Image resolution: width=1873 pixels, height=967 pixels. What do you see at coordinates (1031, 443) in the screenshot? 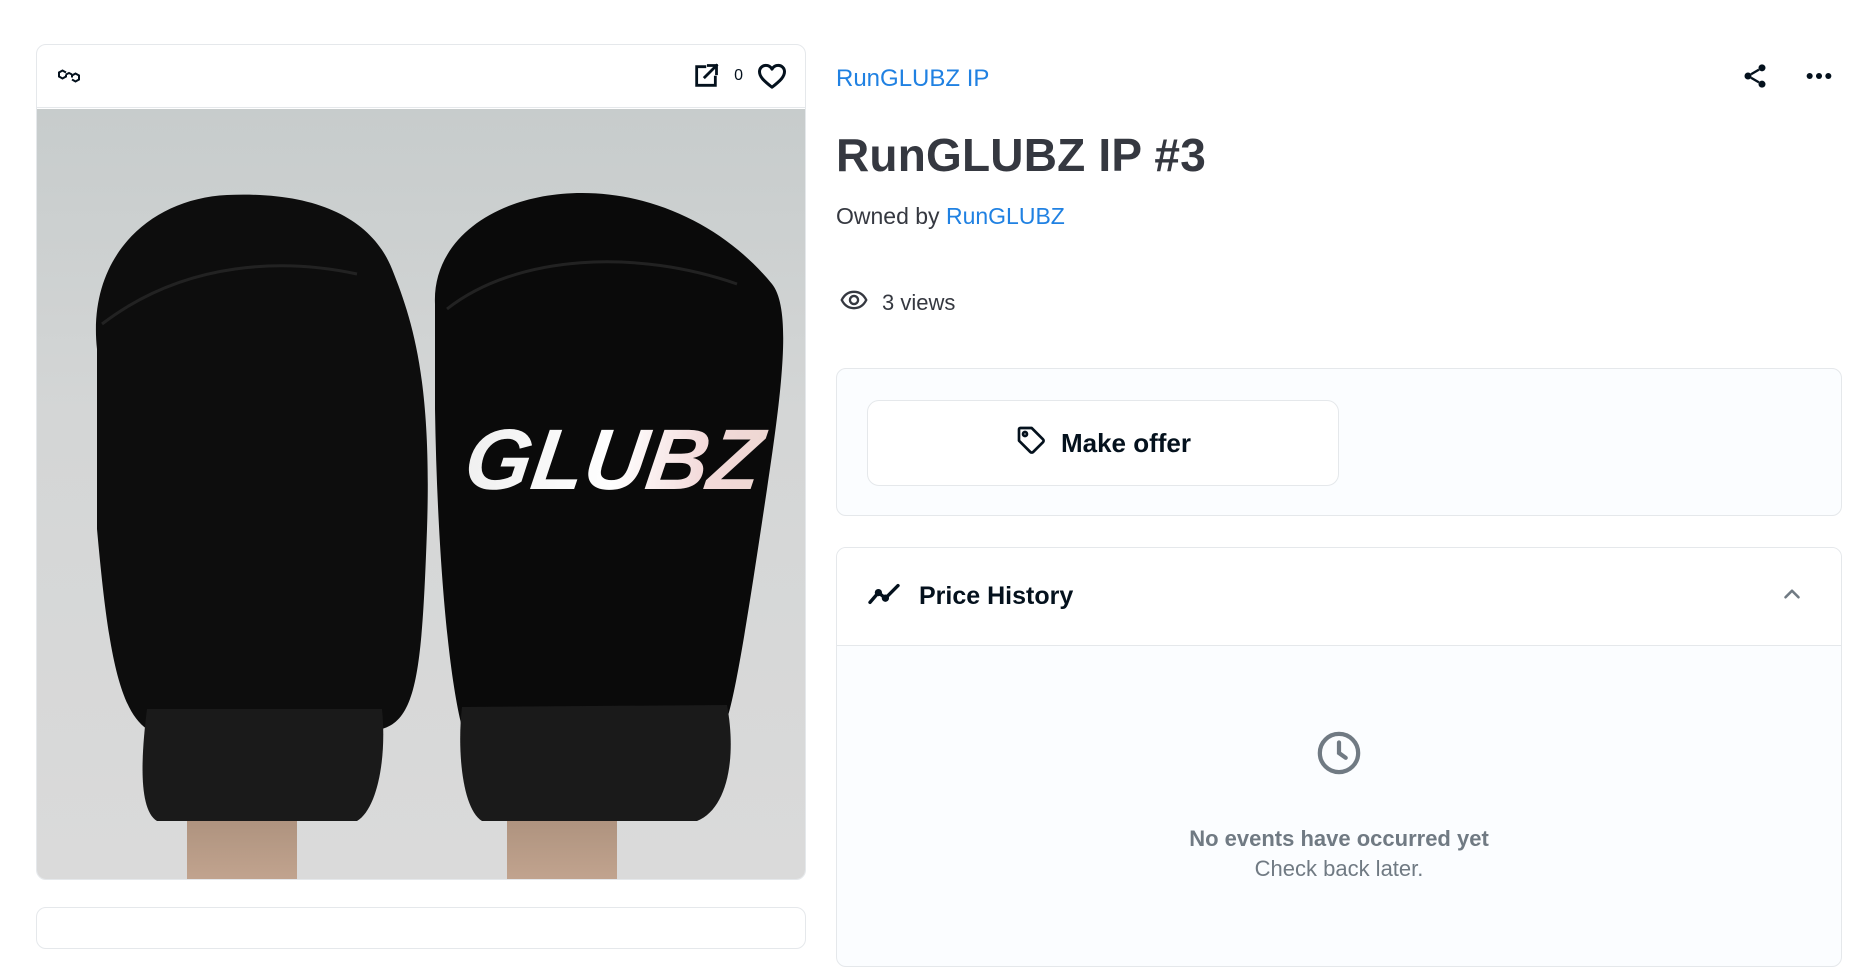
I see `tag-icon` at bounding box center [1031, 443].